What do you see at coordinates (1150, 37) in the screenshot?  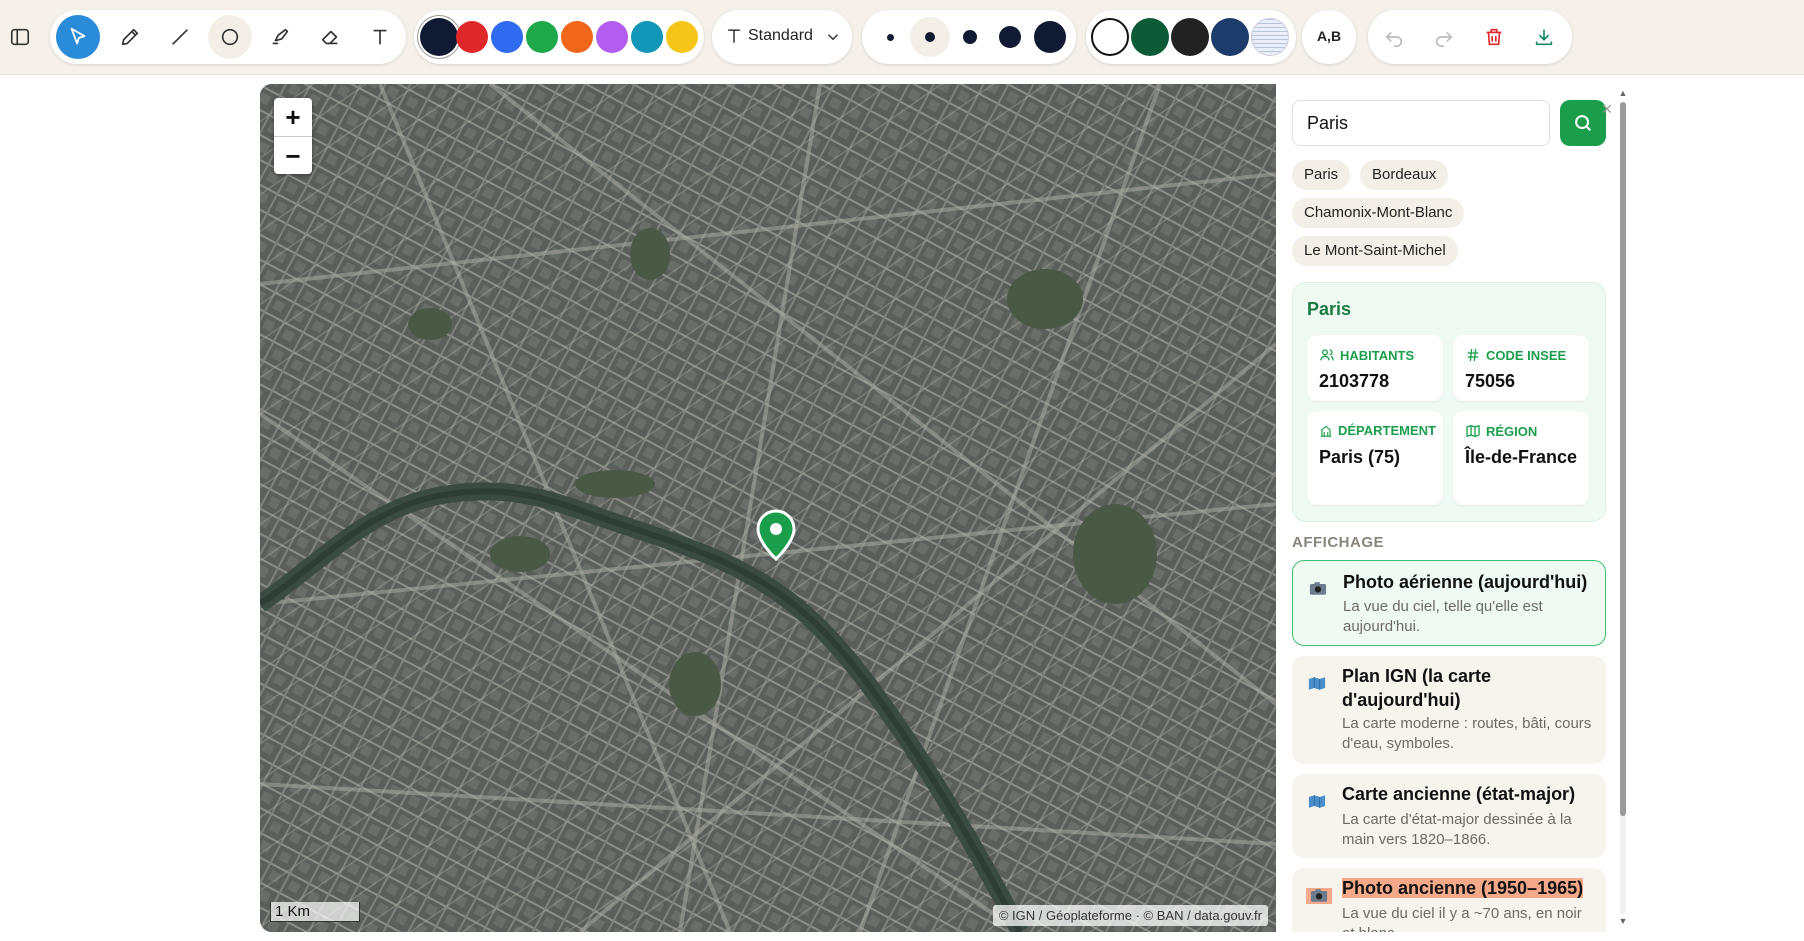 I see `fill-swatch-dark-green` at bounding box center [1150, 37].